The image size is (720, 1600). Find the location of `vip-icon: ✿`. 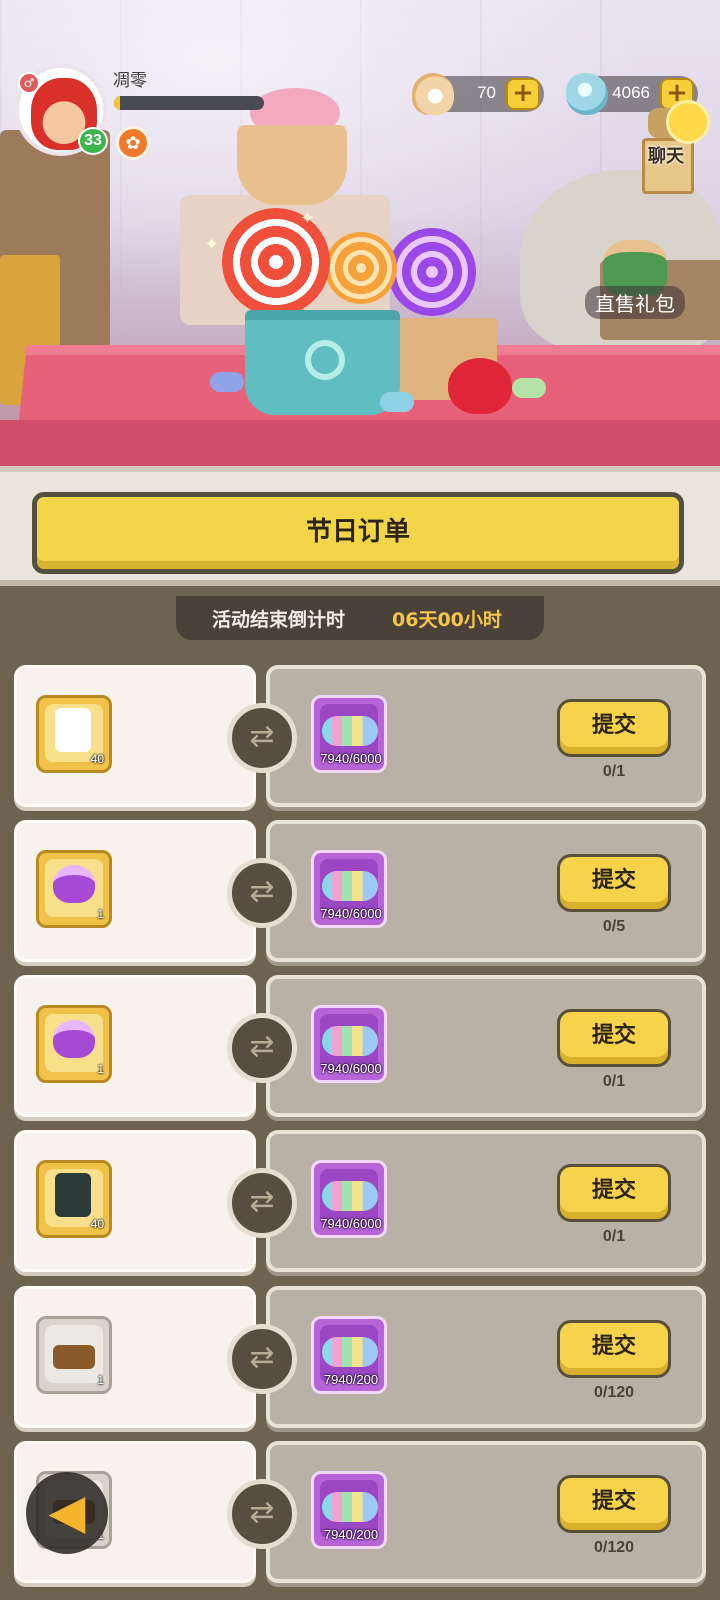

vip-icon: ✿ is located at coordinates (133, 143).